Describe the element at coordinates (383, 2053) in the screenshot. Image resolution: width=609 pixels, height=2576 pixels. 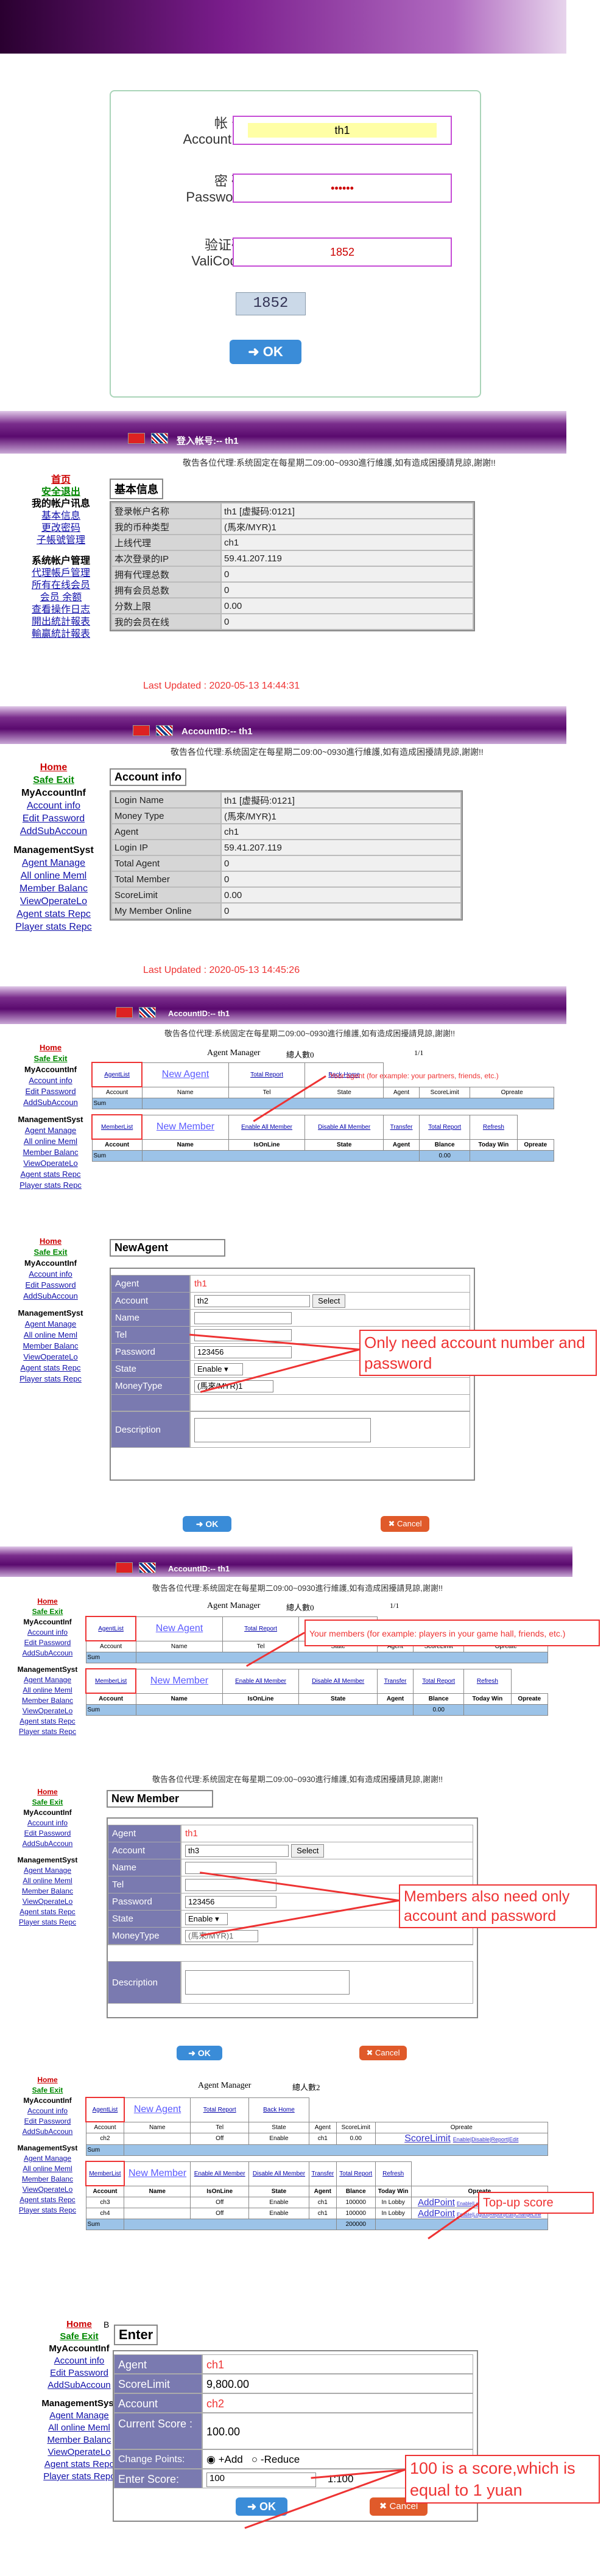
I see `new-member-cancel-button: ✖ Cancel` at that location.